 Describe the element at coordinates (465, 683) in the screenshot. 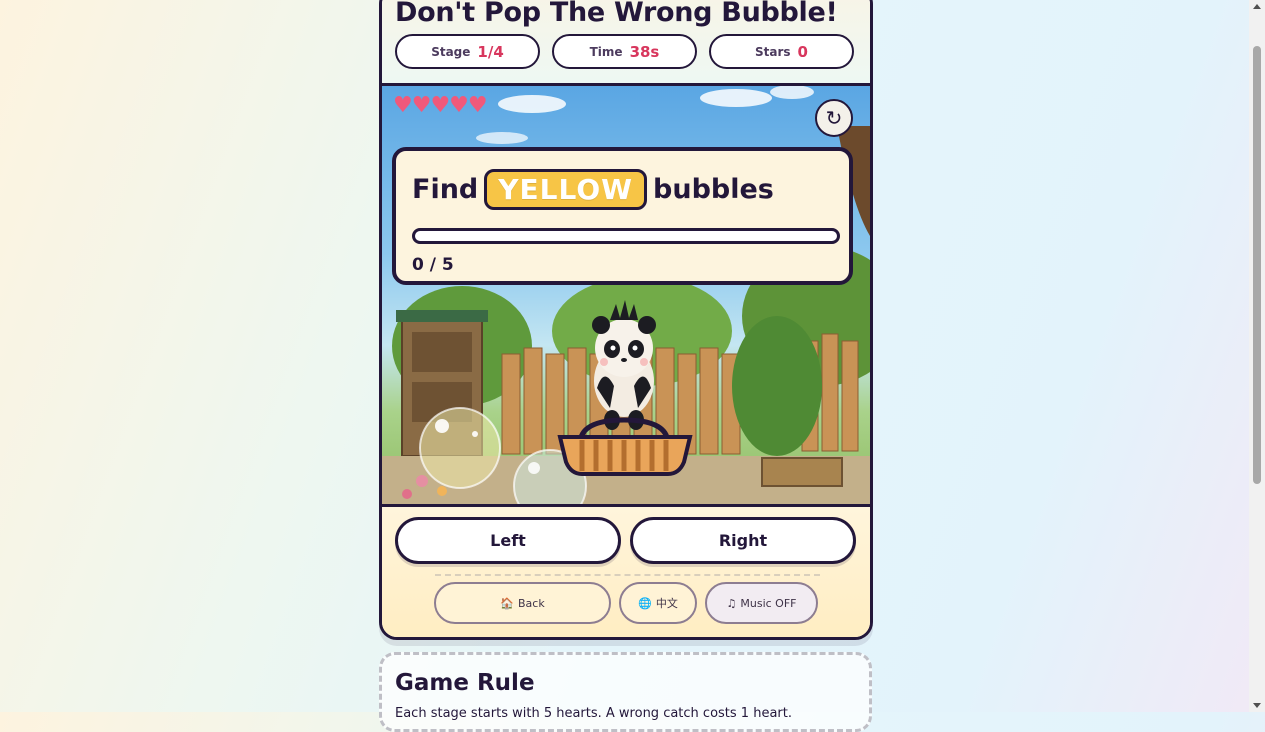

I see `game-rule-title: Game Rule` at that location.